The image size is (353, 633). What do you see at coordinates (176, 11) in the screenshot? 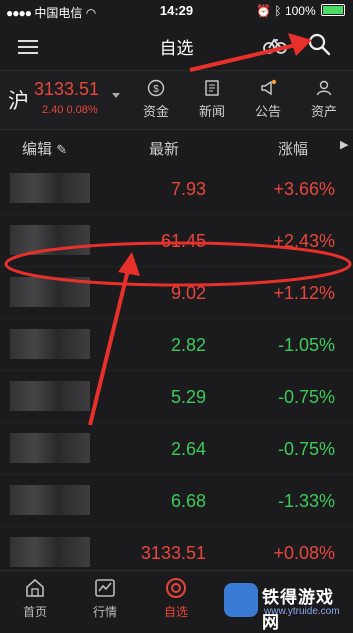
I see `status-bar: ●●●● 中国电信 ◠ 14:29 ⏰ ᛒ 100%` at bounding box center [176, 11].